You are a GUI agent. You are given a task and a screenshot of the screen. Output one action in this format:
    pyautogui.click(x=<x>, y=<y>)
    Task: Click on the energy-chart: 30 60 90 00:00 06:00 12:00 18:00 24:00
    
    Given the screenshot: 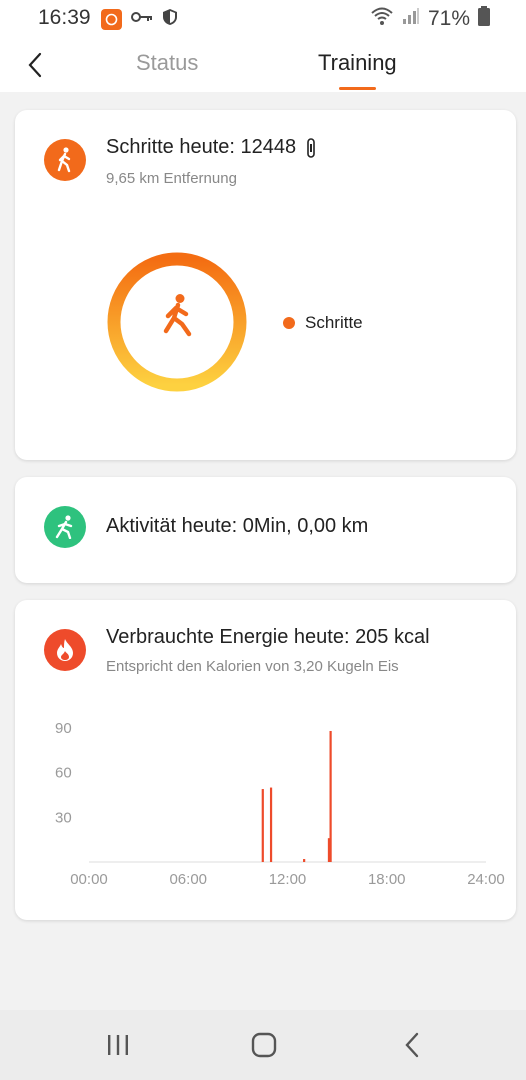 What is the action you would take?
    pyautogui.click(x=280, y=804)
    